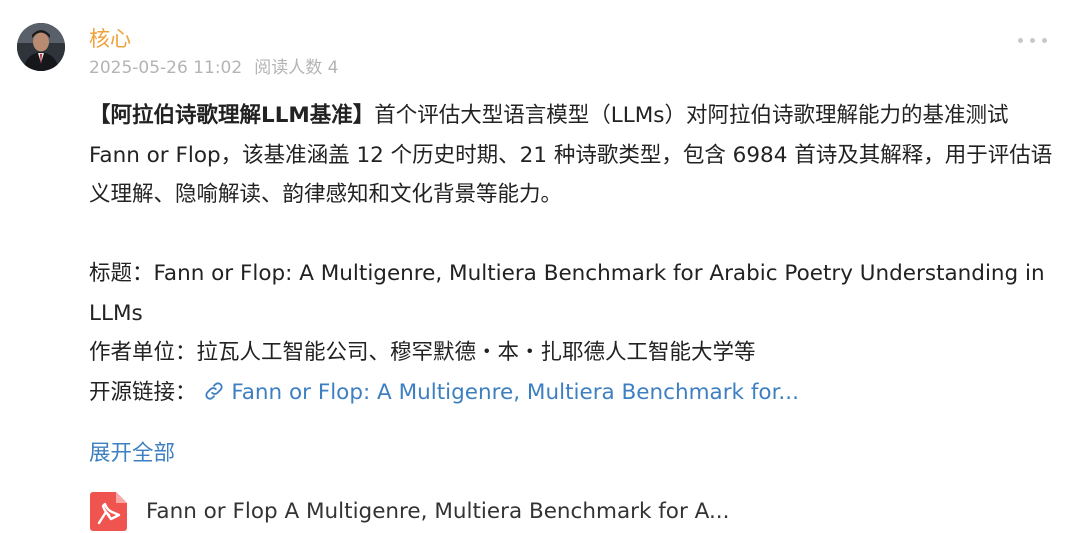 This screenshot has height=533, width=1080. Describe the element at coordinates (1034, 40) in the screenshot. I see `more-options-button` at that location.